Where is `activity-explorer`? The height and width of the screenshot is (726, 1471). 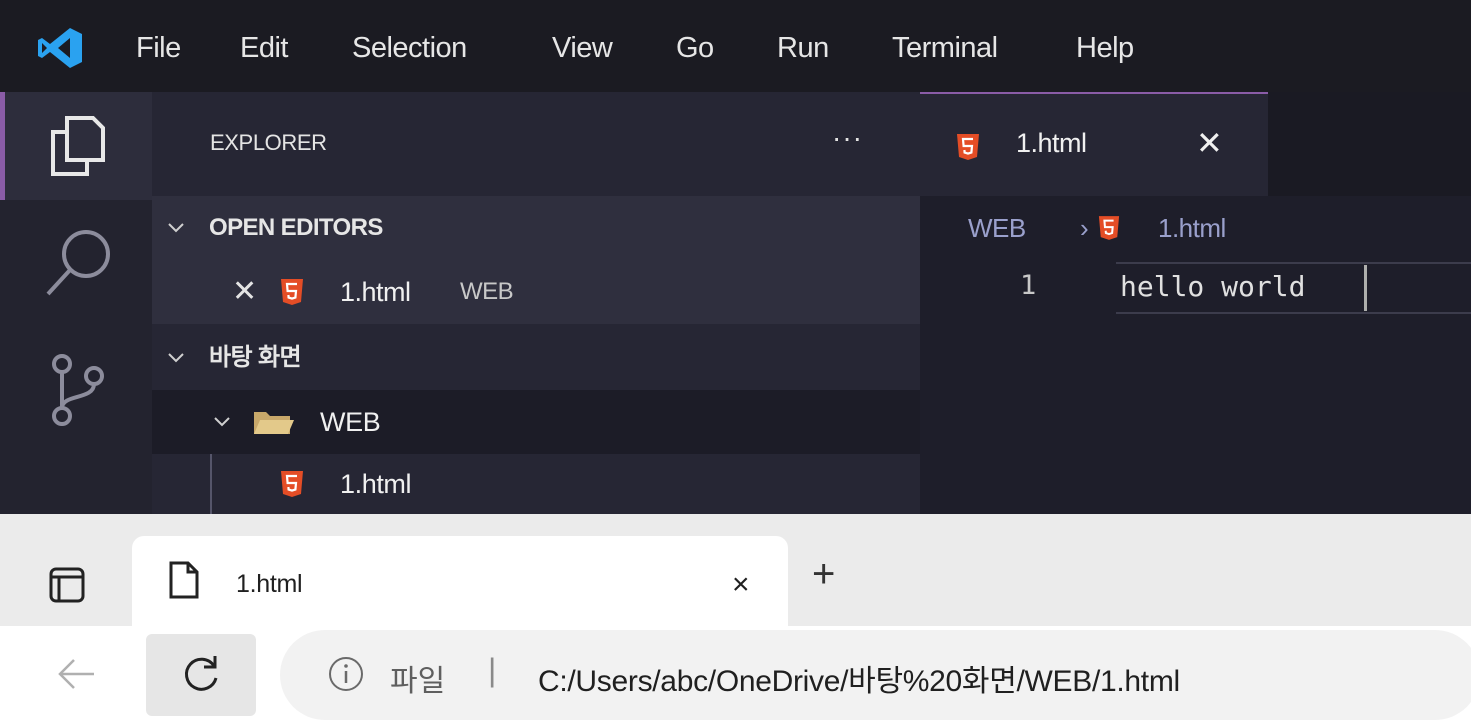
activity-explorer is located at coordinates (76, 146).